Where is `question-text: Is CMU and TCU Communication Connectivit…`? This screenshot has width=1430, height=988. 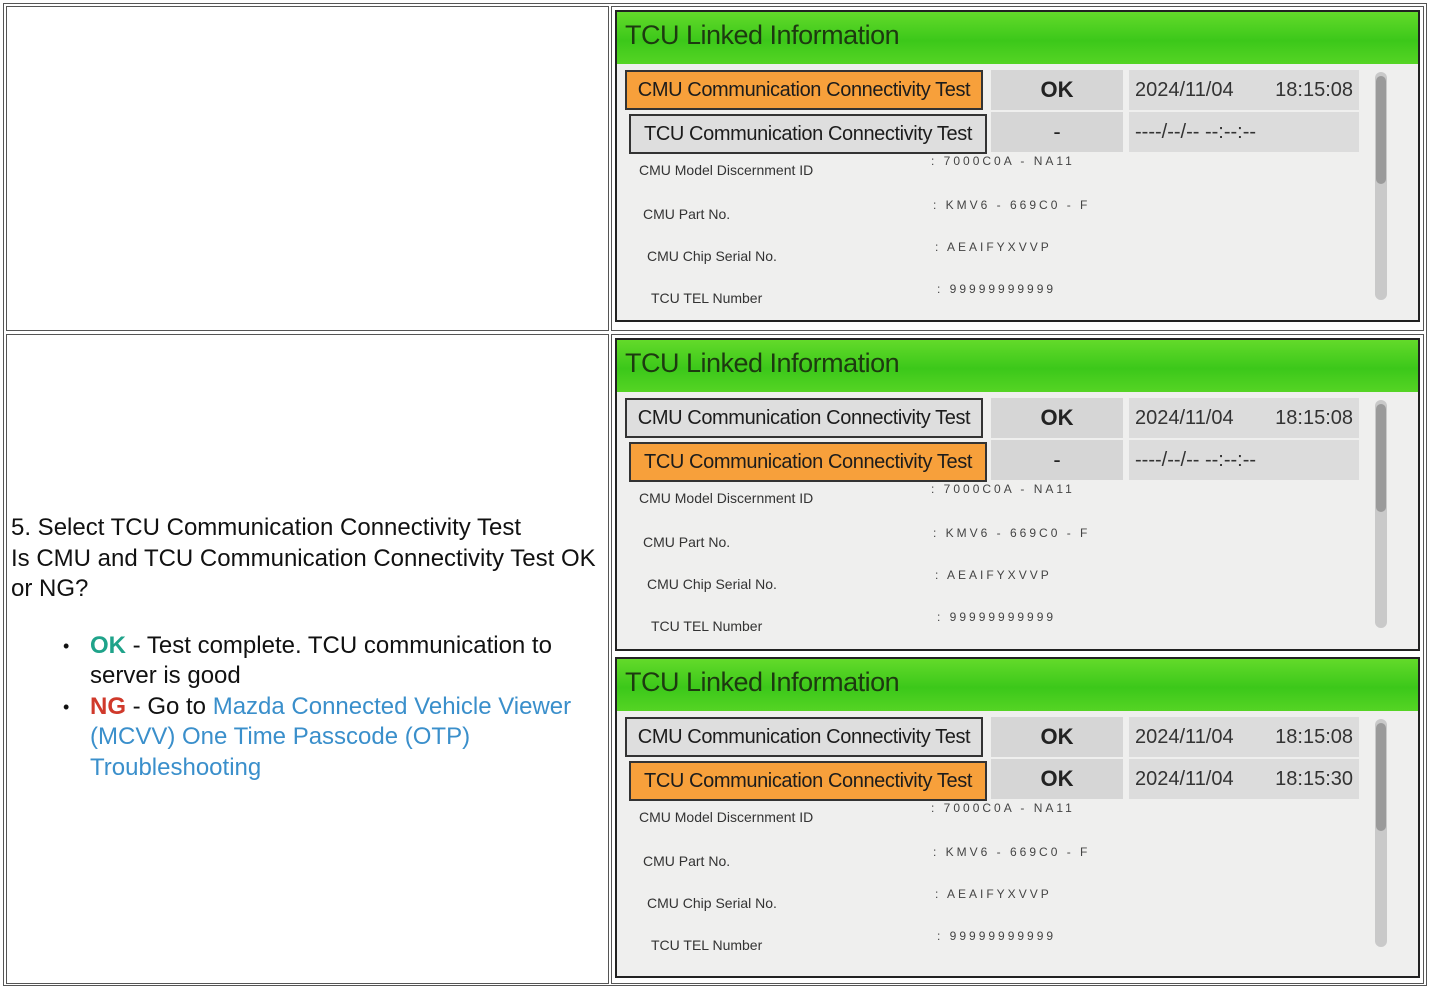 question-text: Is CMU and TCU Communication Connectivit… is located at coordinates (303, 573).